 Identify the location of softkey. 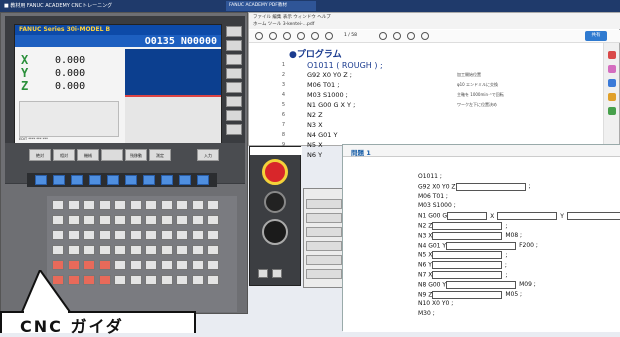
(112, 155).